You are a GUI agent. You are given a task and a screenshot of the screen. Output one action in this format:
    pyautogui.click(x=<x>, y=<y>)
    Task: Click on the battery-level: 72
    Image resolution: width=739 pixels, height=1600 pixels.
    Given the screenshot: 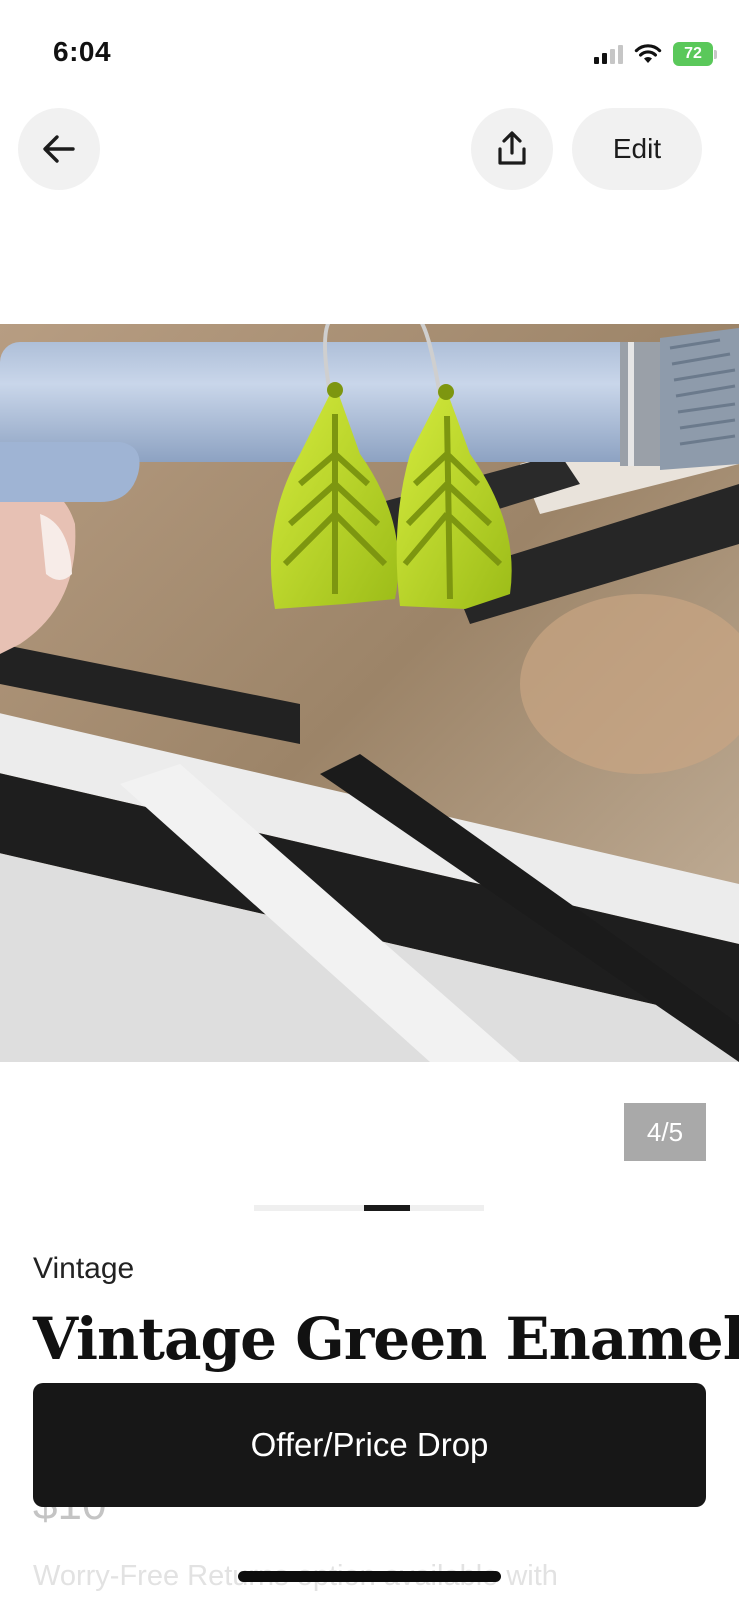 What is the action you would take?
    pyautogui.click(x=693, y=54)
    